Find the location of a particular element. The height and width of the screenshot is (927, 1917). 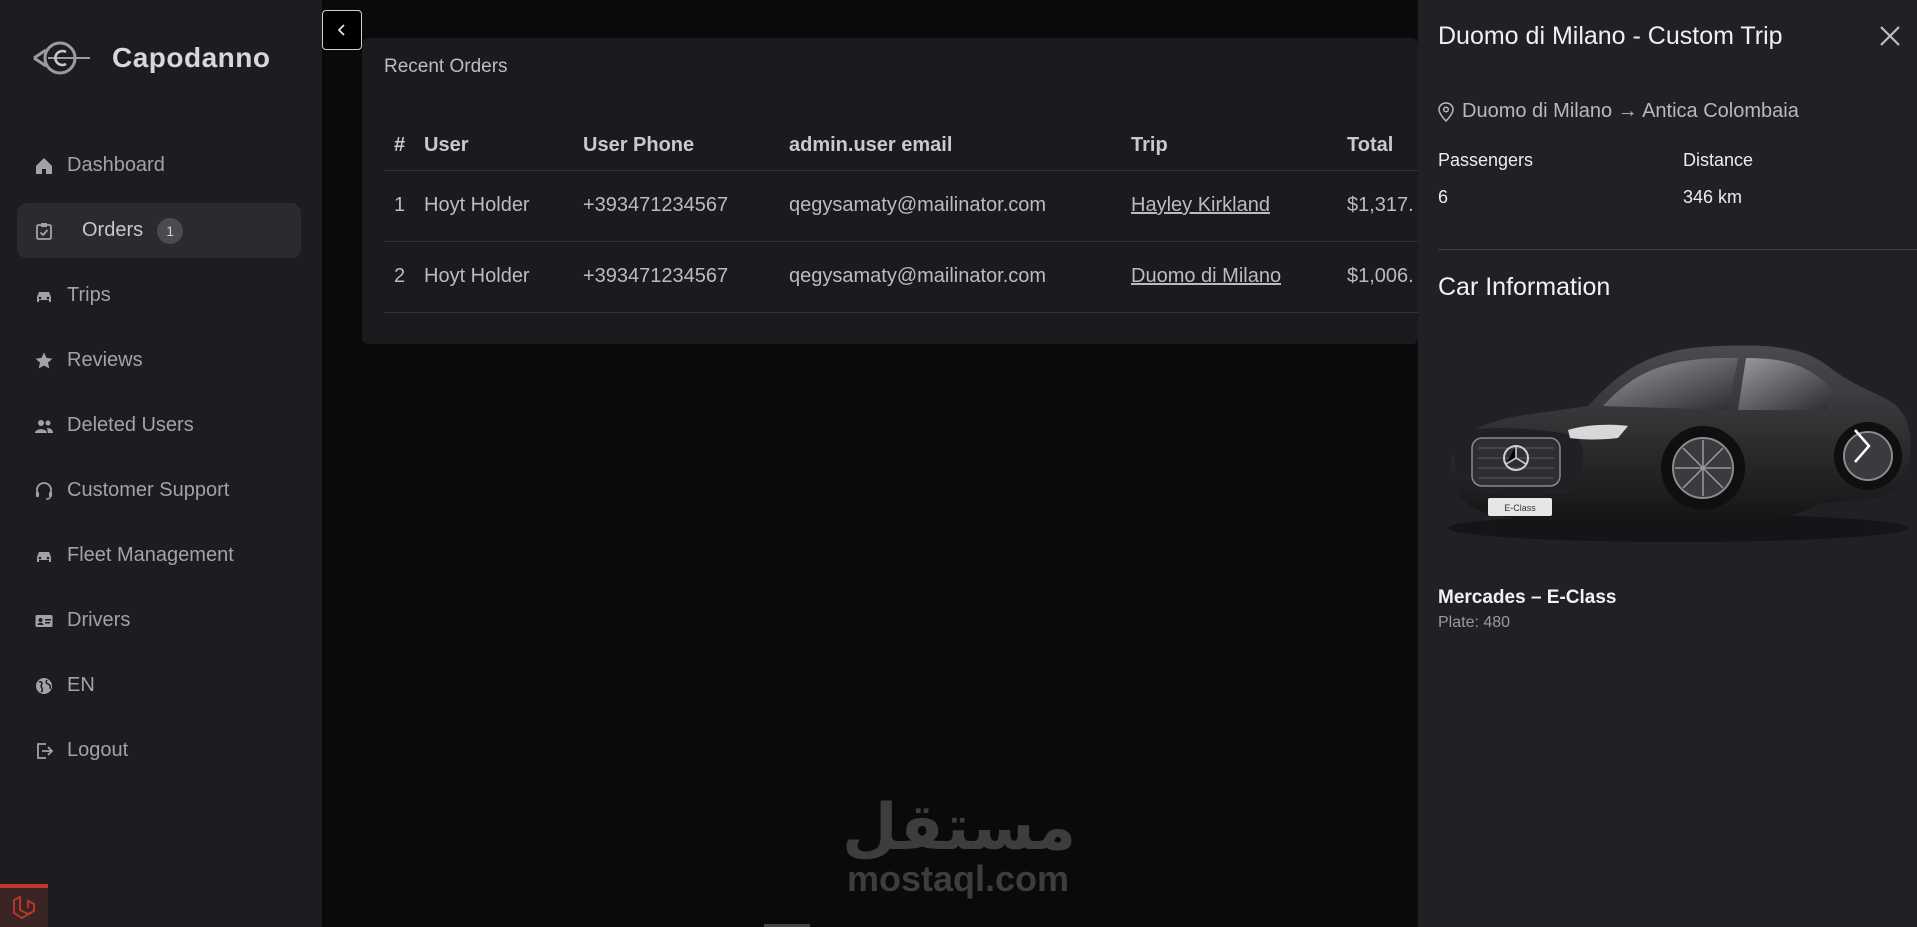

app-name: Capodanno is located at coordinates (191, 57).